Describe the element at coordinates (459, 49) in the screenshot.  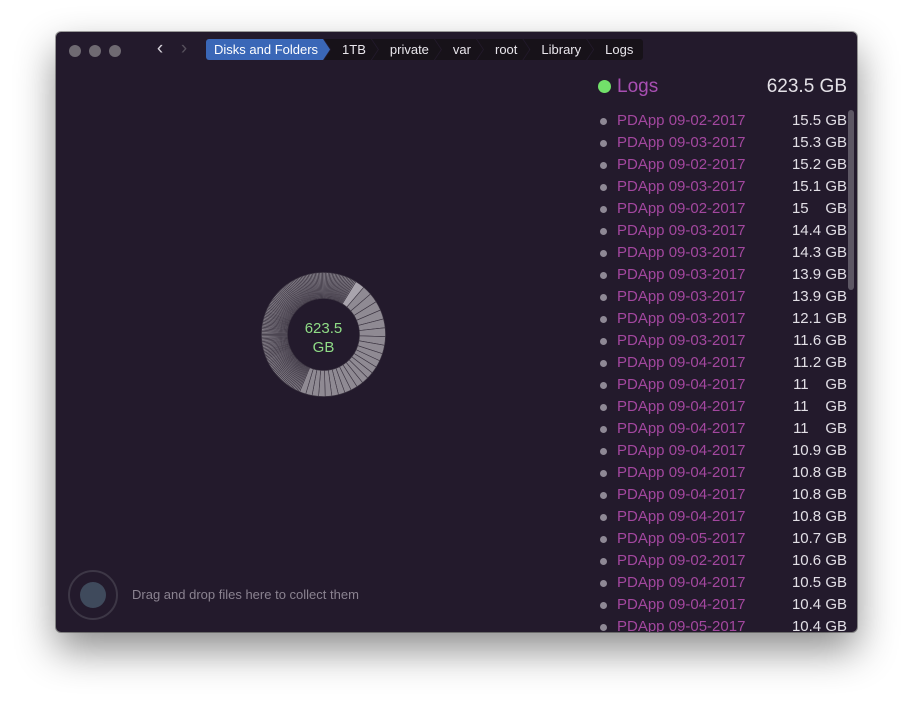
I see `breadcrumb-var: var` at that location.